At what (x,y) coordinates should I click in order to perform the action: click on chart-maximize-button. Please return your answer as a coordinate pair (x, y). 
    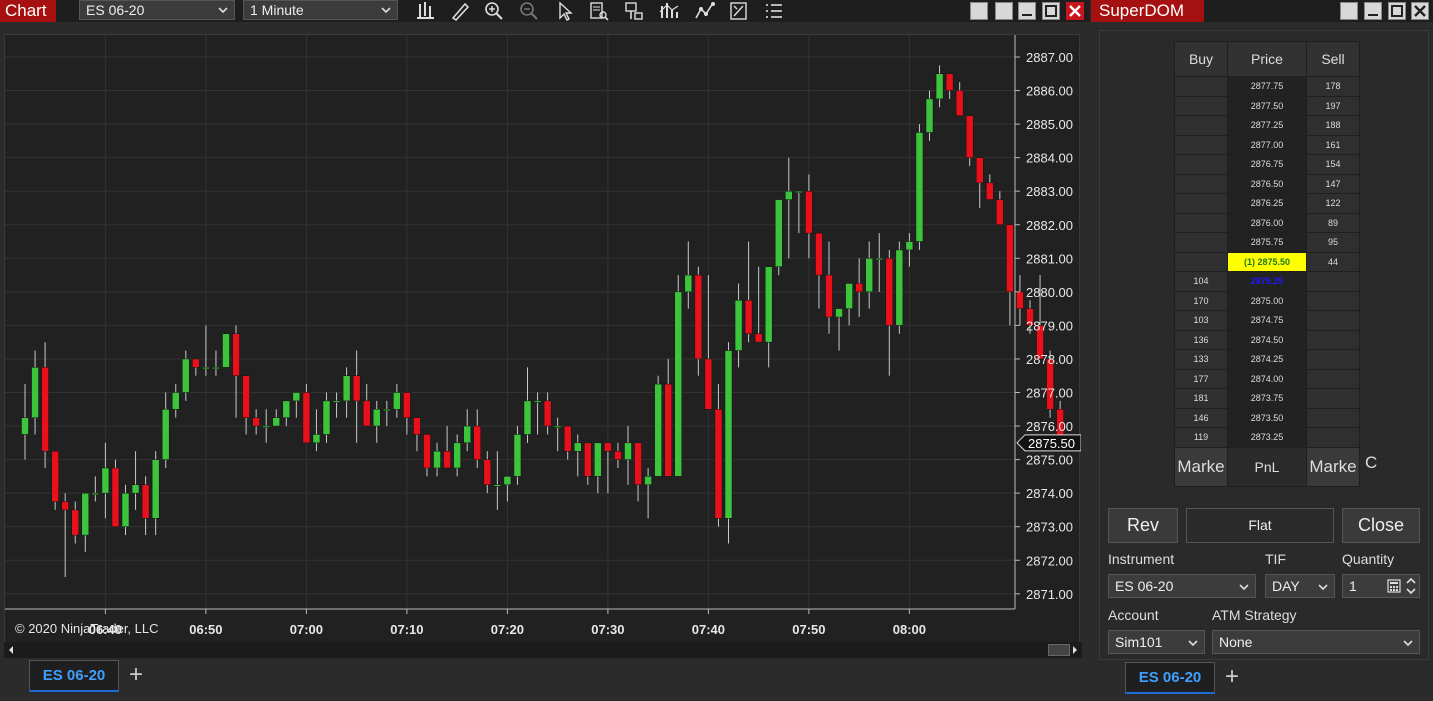
    Looking at the image, I should click on (1051, 11).